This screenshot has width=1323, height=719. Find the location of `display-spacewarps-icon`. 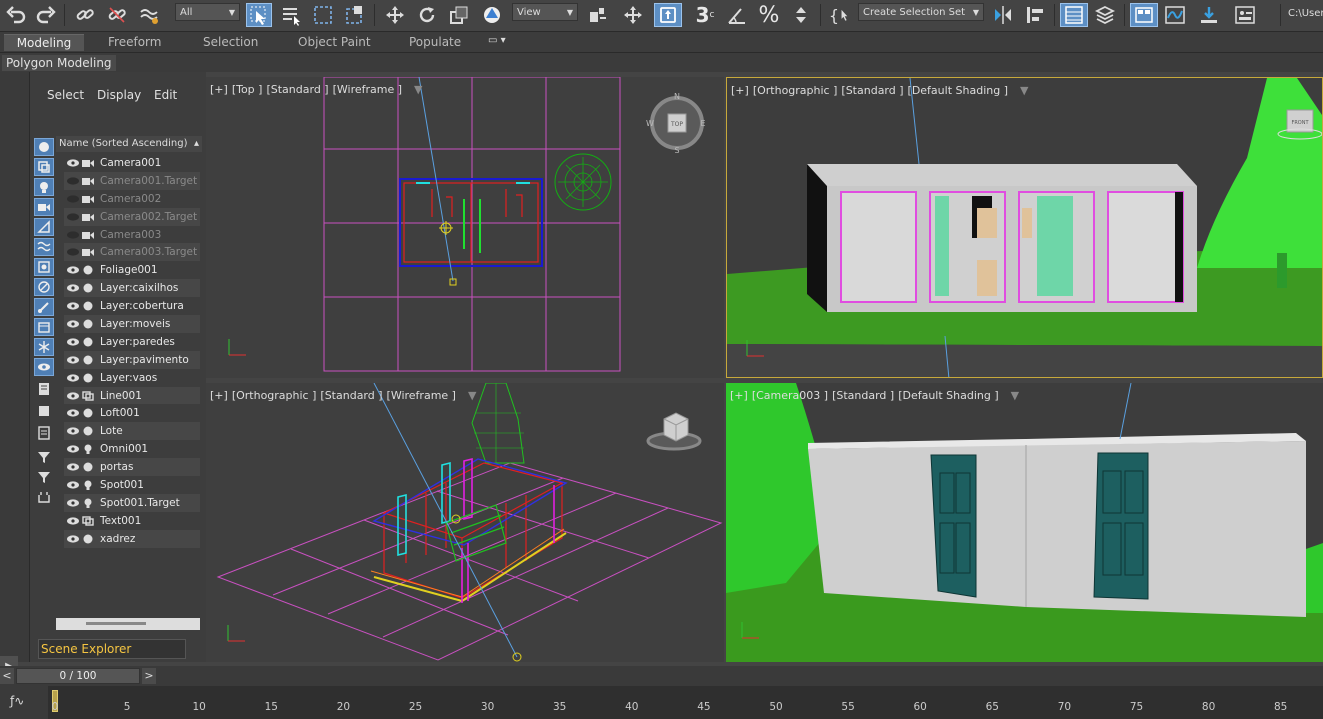

display-spacewarps-icon is located at coordinates (44, 247).